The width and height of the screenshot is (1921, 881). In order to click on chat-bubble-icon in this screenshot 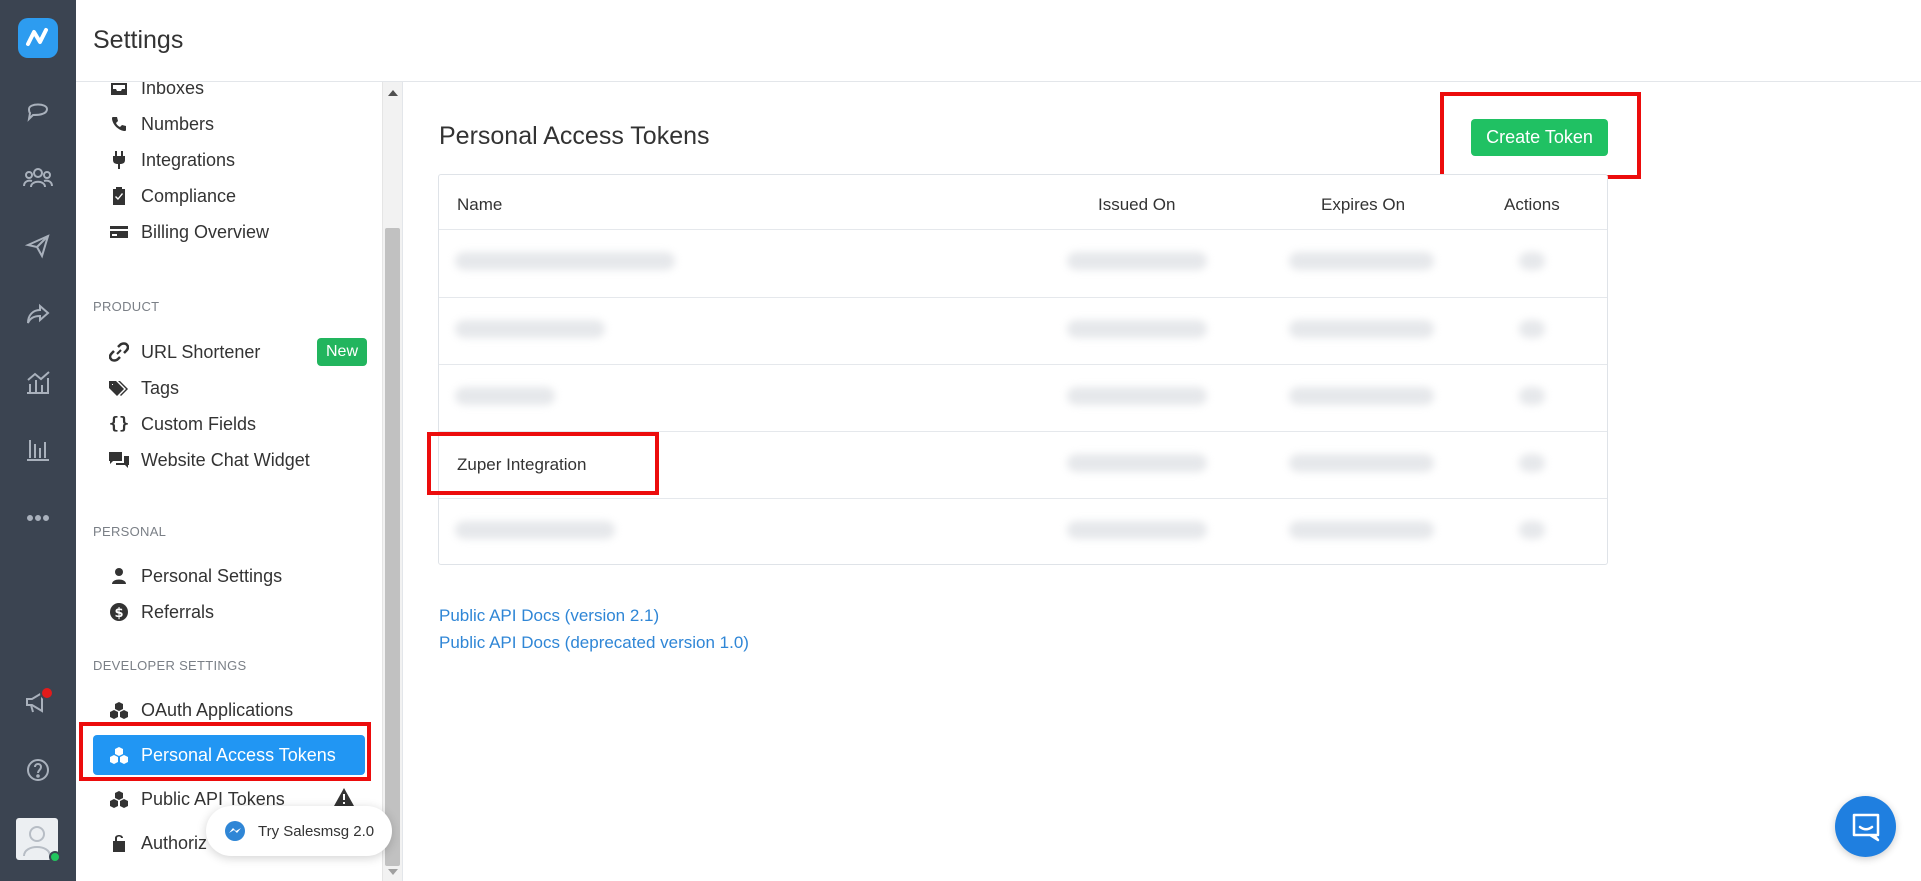, I will do `click(38, 110)`.